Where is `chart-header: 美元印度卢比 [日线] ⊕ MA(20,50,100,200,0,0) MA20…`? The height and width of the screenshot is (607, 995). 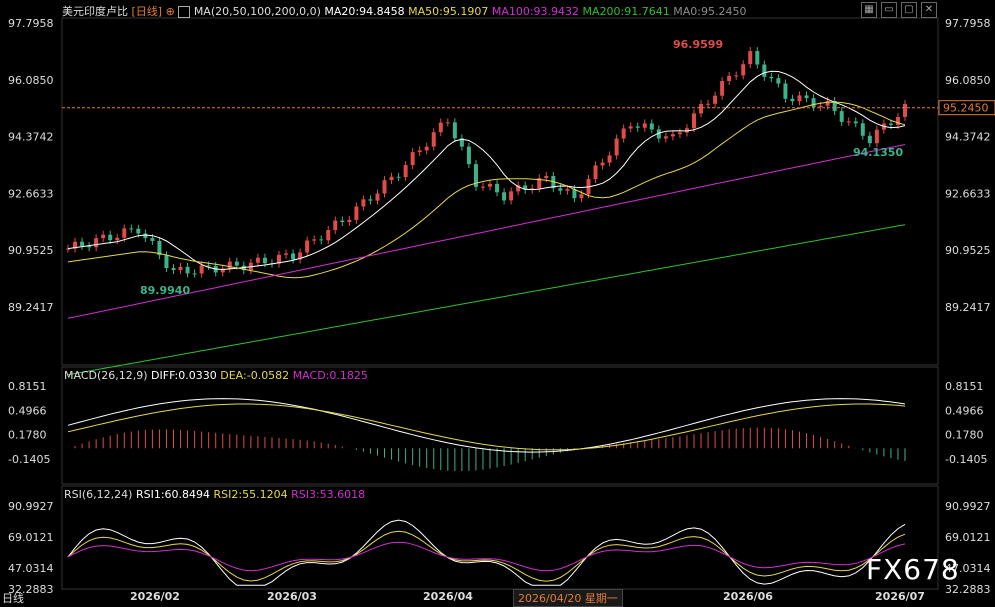
chart-header: 美元印度卢比 [日线] ⊕ MA(20,50,100,200,0,0) MA20… is located at coordinates (404, 11).